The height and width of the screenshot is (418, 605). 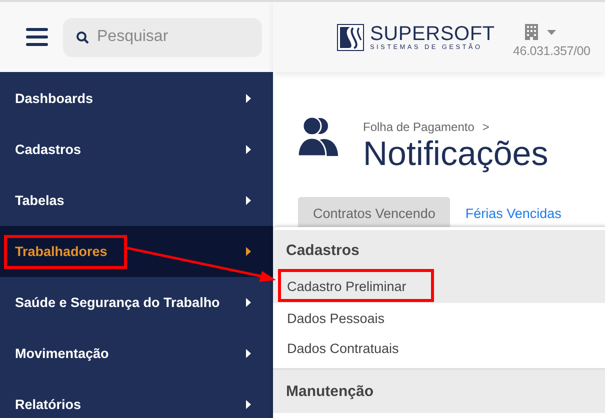 I want to click on submenu-item: Cadastro Preliminar, so click(x=439, y=286).